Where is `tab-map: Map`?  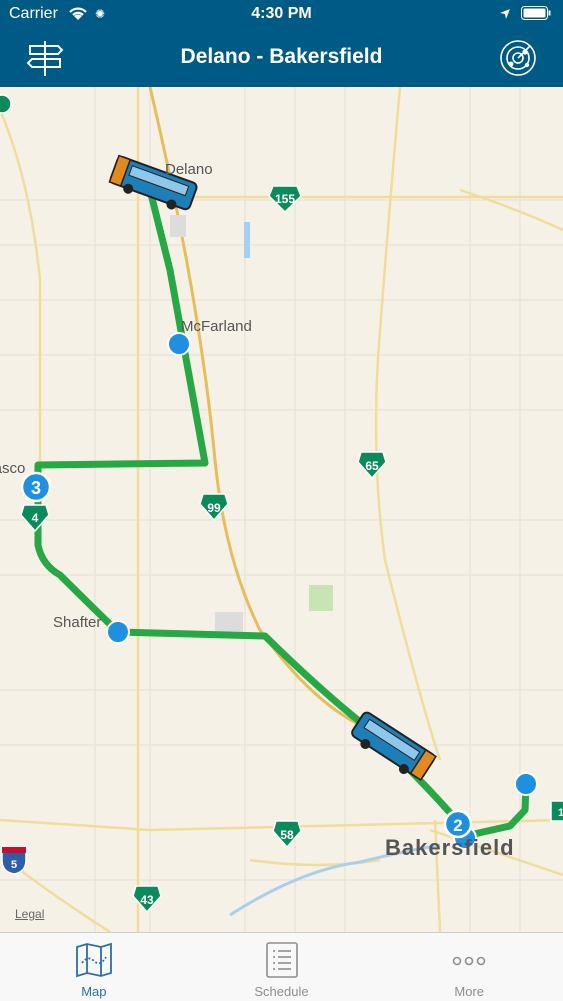
tab-map: Map is located at coordinates (94, 967).